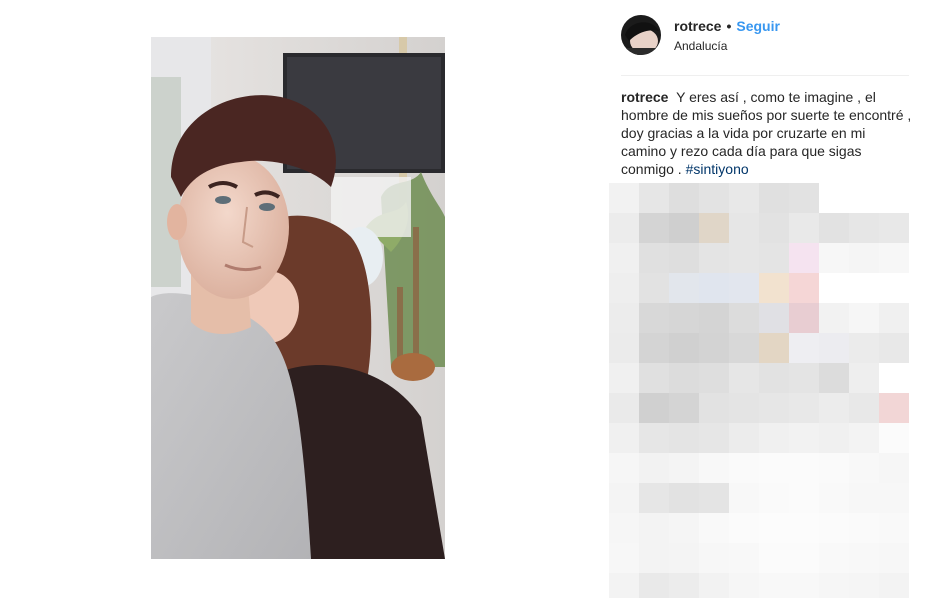 The width and height of the screenshot is (934, 598). What do you see at coordinates (727, 35) in the screenshot?
I see `header-text: rotrece • Seguir Andalucía` at bounding box center [727, 35].